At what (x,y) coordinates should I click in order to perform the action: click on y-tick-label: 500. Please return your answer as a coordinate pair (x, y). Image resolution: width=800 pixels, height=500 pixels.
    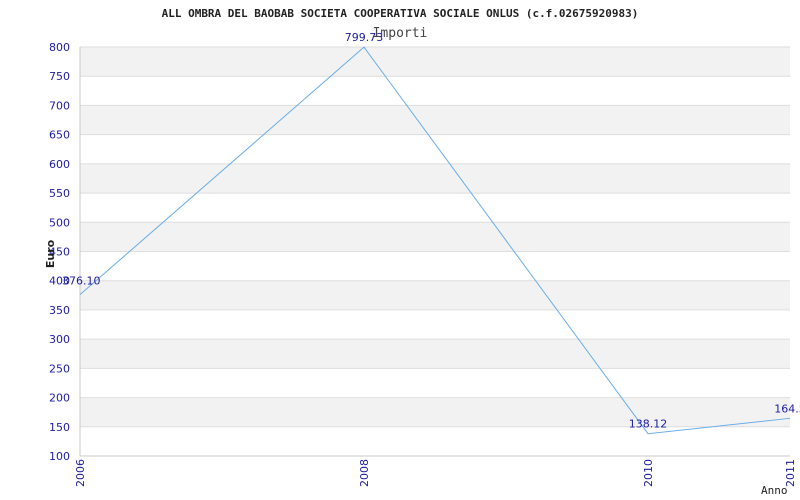
    Looking at the image, I should click on (59, 222).